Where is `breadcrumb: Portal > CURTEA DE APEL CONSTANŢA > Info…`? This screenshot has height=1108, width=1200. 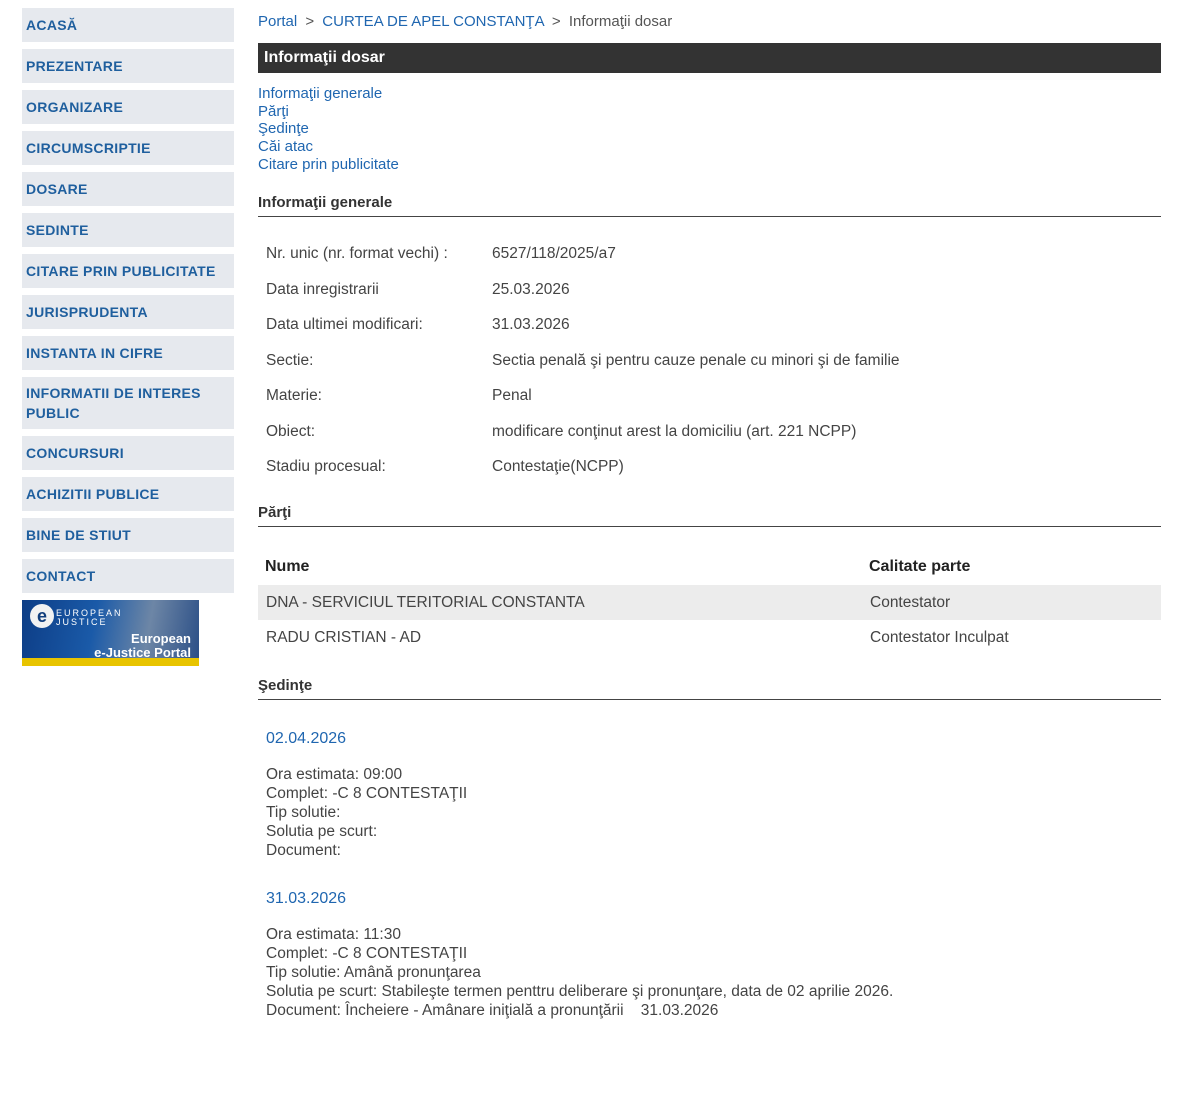
breadcrumb: Portal > CURTEA DE APEL CONSTANŢA > Info… is located at coordinates (709, 23).